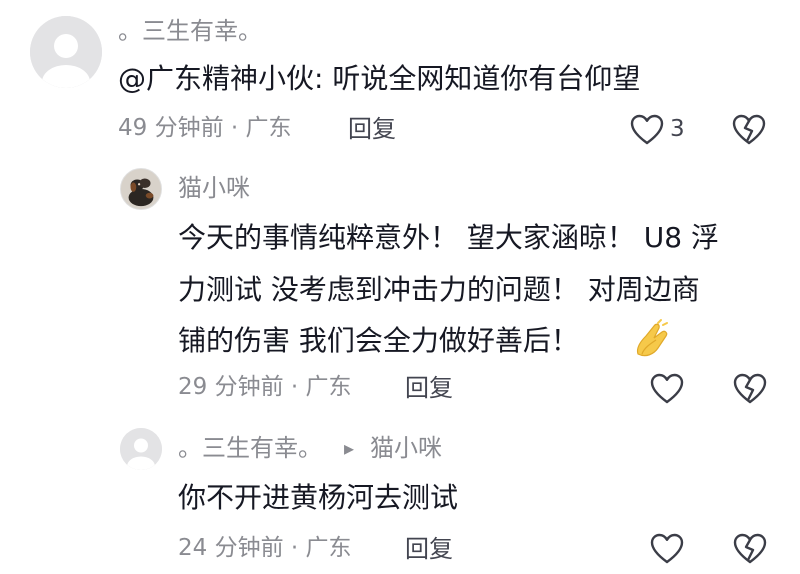 Image resolution: width=800 pixels, height=574 pixels. I want to click on comment-author: 。三生有幸。, so click(190, 31).